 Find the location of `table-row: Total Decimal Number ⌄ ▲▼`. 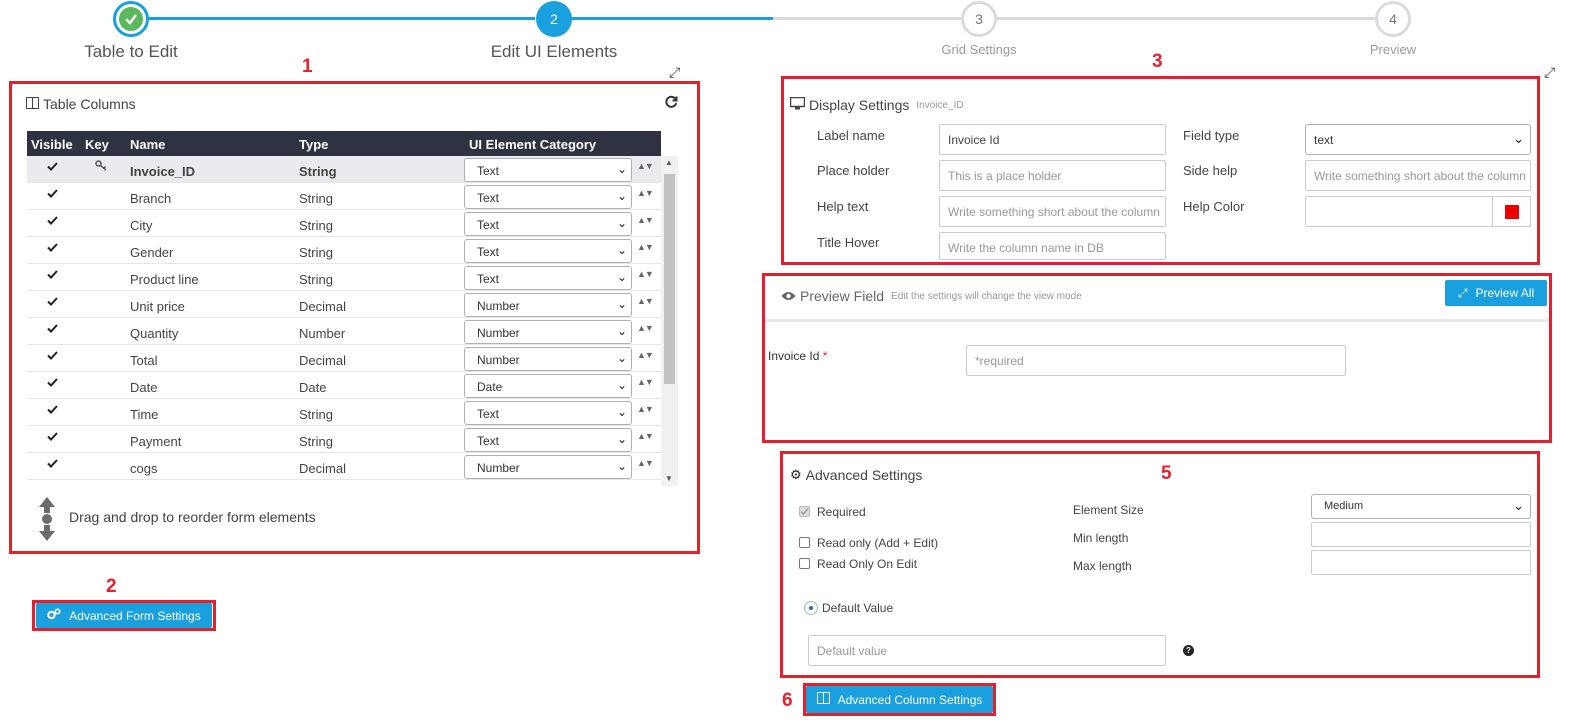

table-row: Total Decimal Number ⌄ ▲▼ is located at coordinates (344, 358).